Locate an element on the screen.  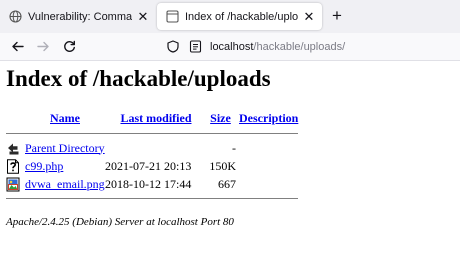
navigation-toolbar: localhost/hackable/uploads/ is located at coordinates (230, 47).